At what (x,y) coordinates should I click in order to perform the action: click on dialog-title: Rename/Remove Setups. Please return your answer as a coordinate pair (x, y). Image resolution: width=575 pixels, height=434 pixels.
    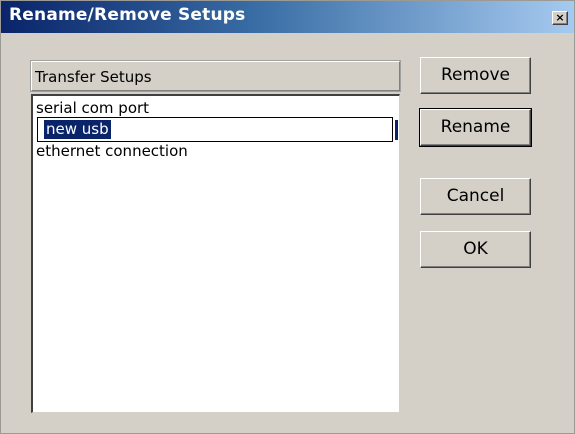
    Looking at the image, I should click on (127, 15).